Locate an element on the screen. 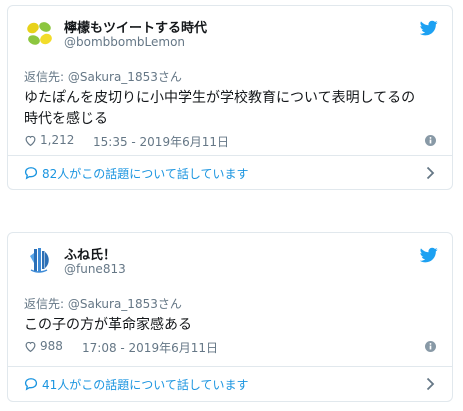 This screenshot has height=411, width=463. lemon-logo-icon is located at coordinates (39, 33).